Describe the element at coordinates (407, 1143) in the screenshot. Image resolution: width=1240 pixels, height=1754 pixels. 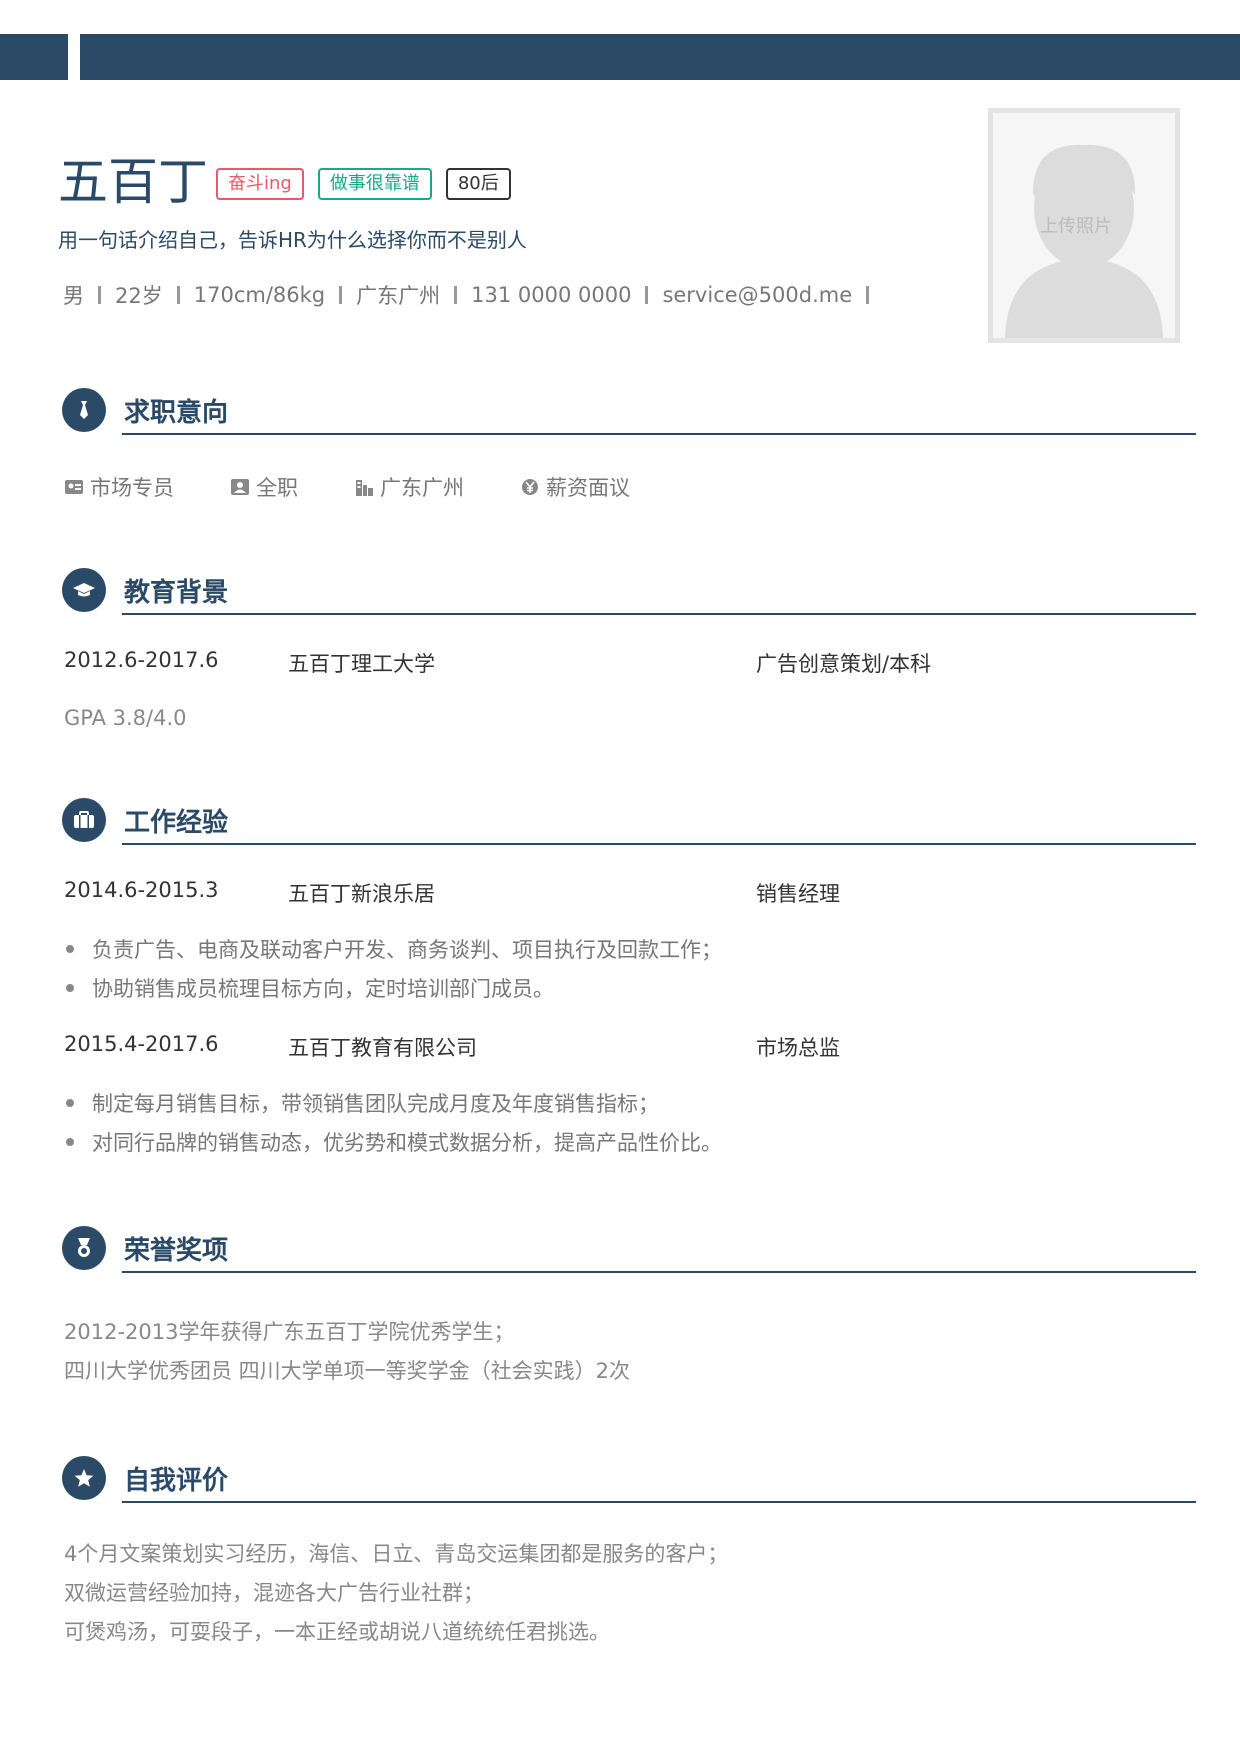
I see `job-bullet-text: 对同行品牌的销售动态，优劣势和模式数据分析，提高产品性价比。` at that location.